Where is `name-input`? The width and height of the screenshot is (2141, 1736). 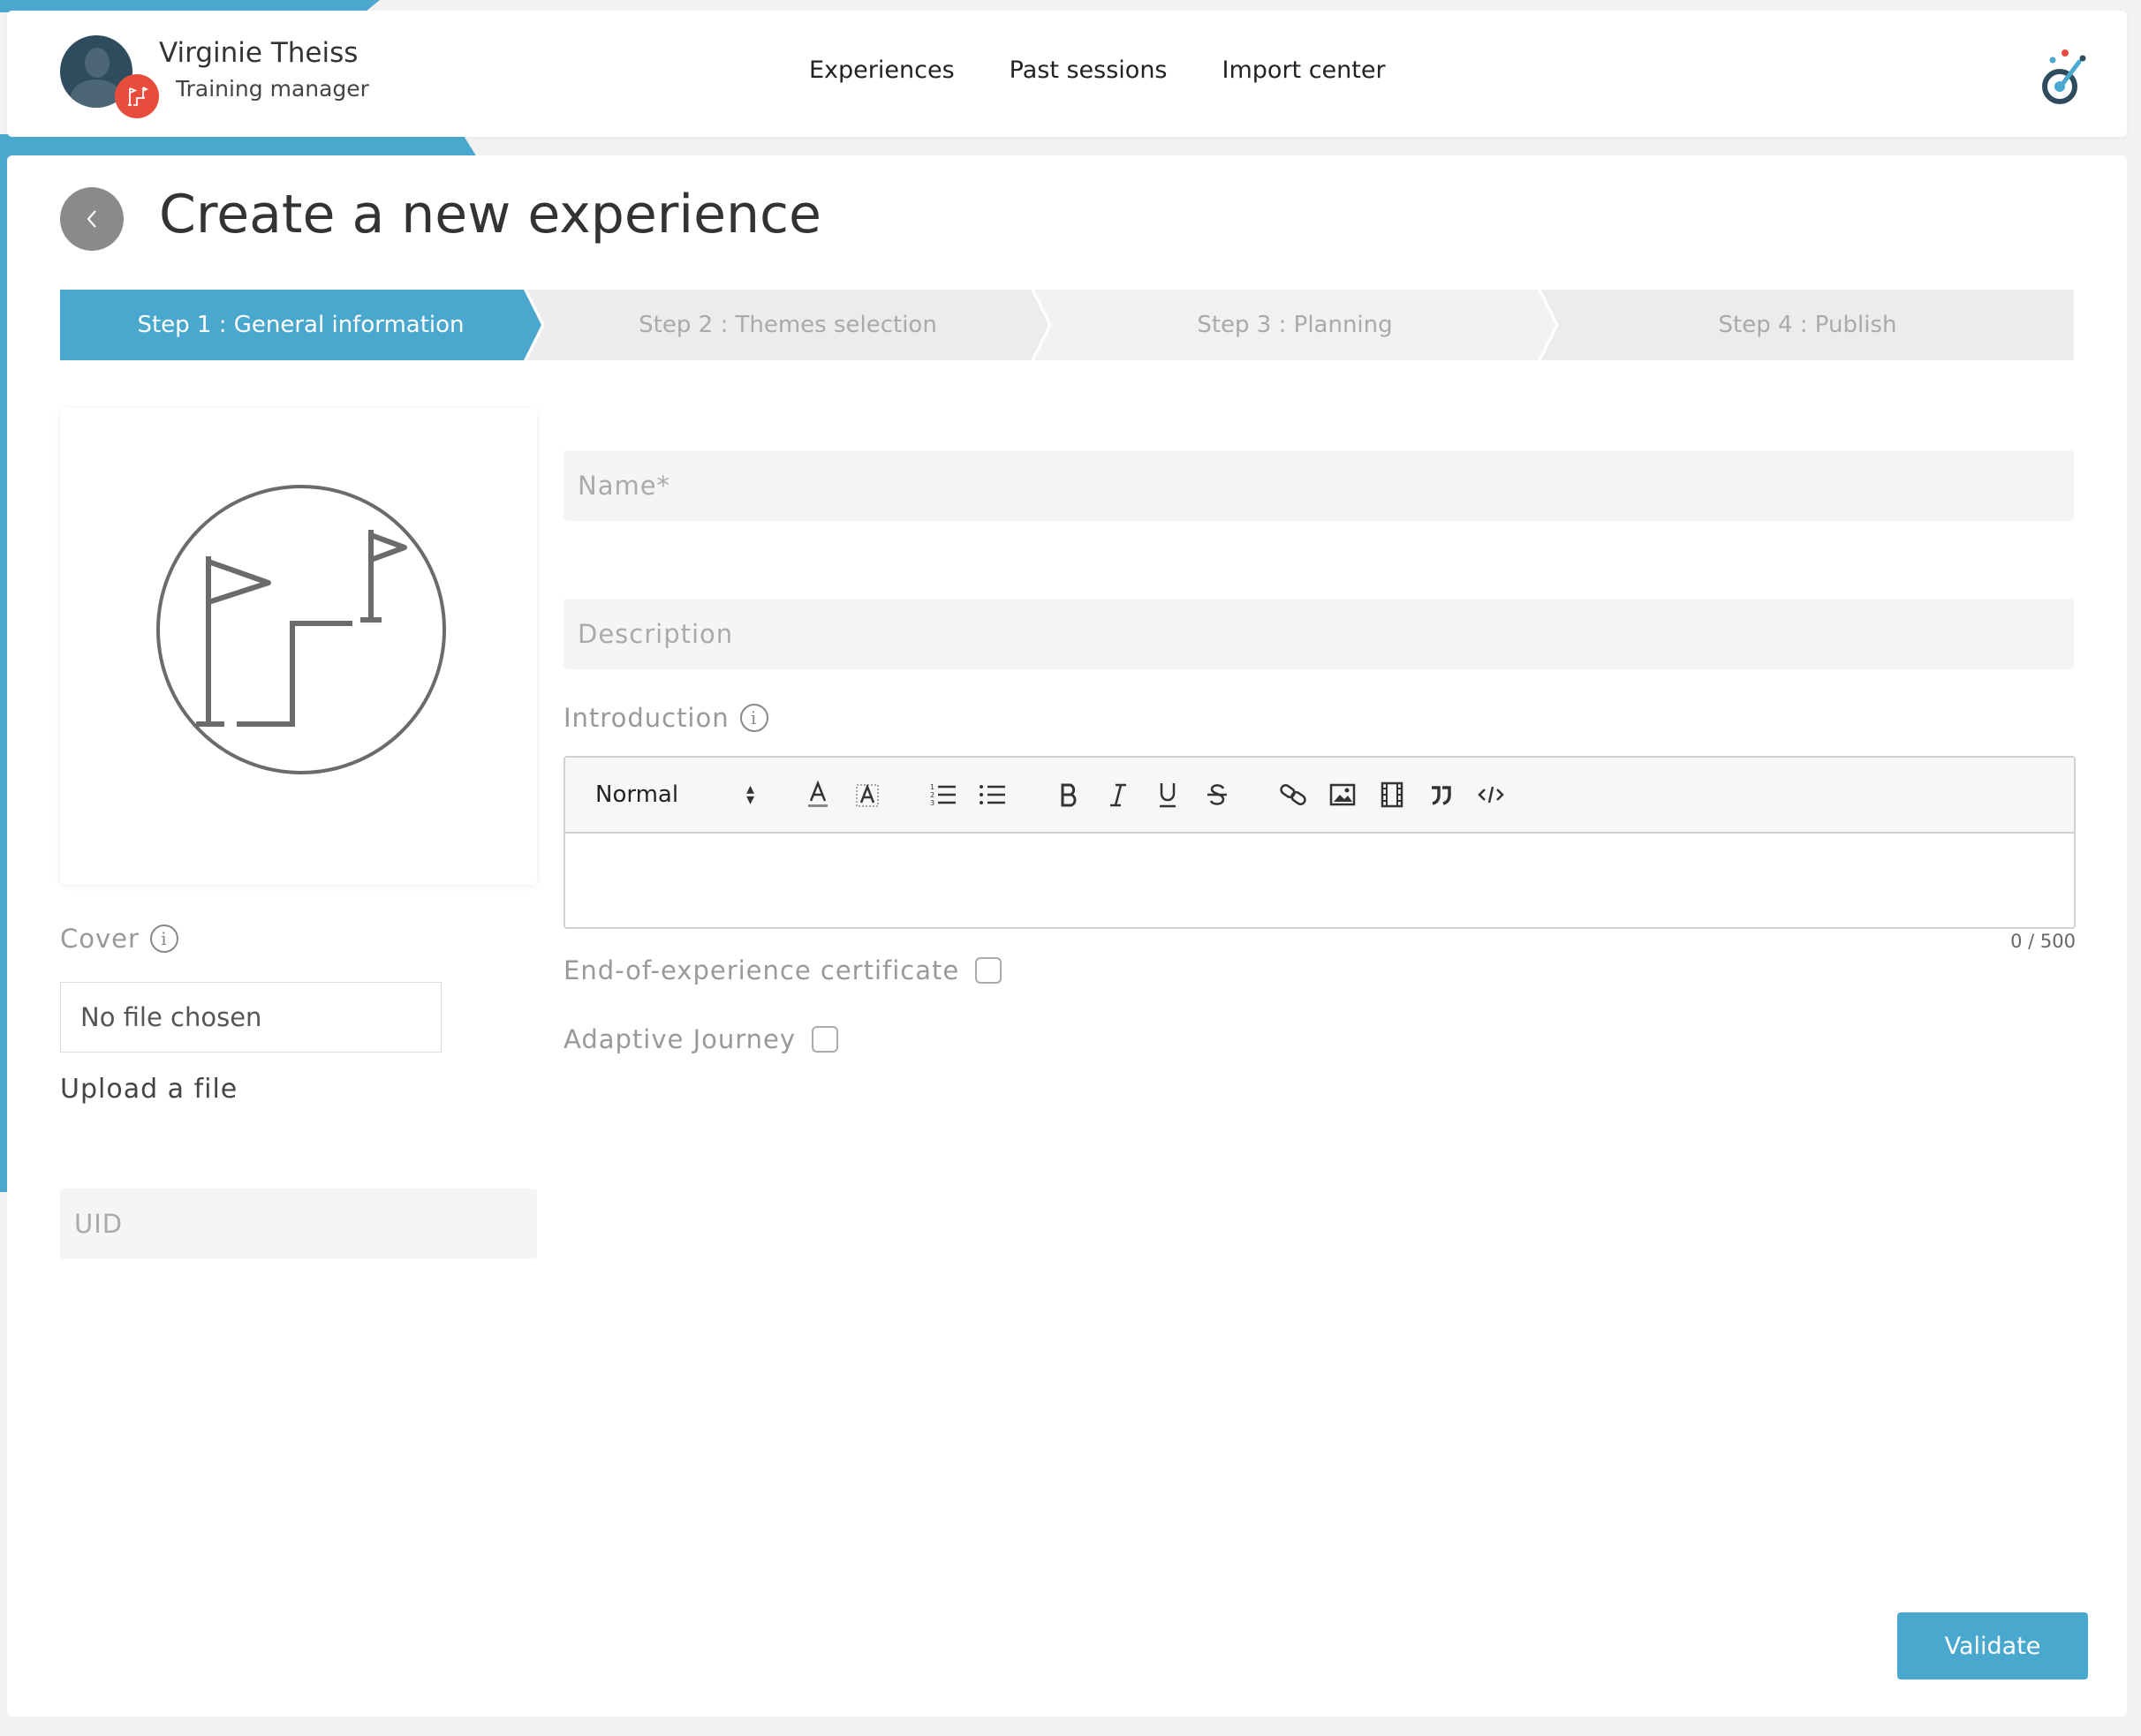
name-input is located at coordinates (1319, 485).